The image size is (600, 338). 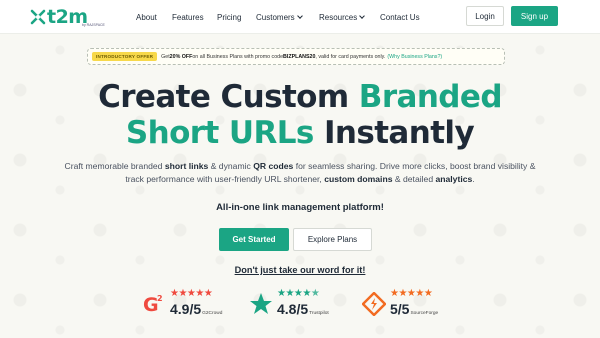 What do you see at coordinates (186, 309) in the screenshot?
I see `g2-score-value: 4.9/5` at bounding box center [186, 309].